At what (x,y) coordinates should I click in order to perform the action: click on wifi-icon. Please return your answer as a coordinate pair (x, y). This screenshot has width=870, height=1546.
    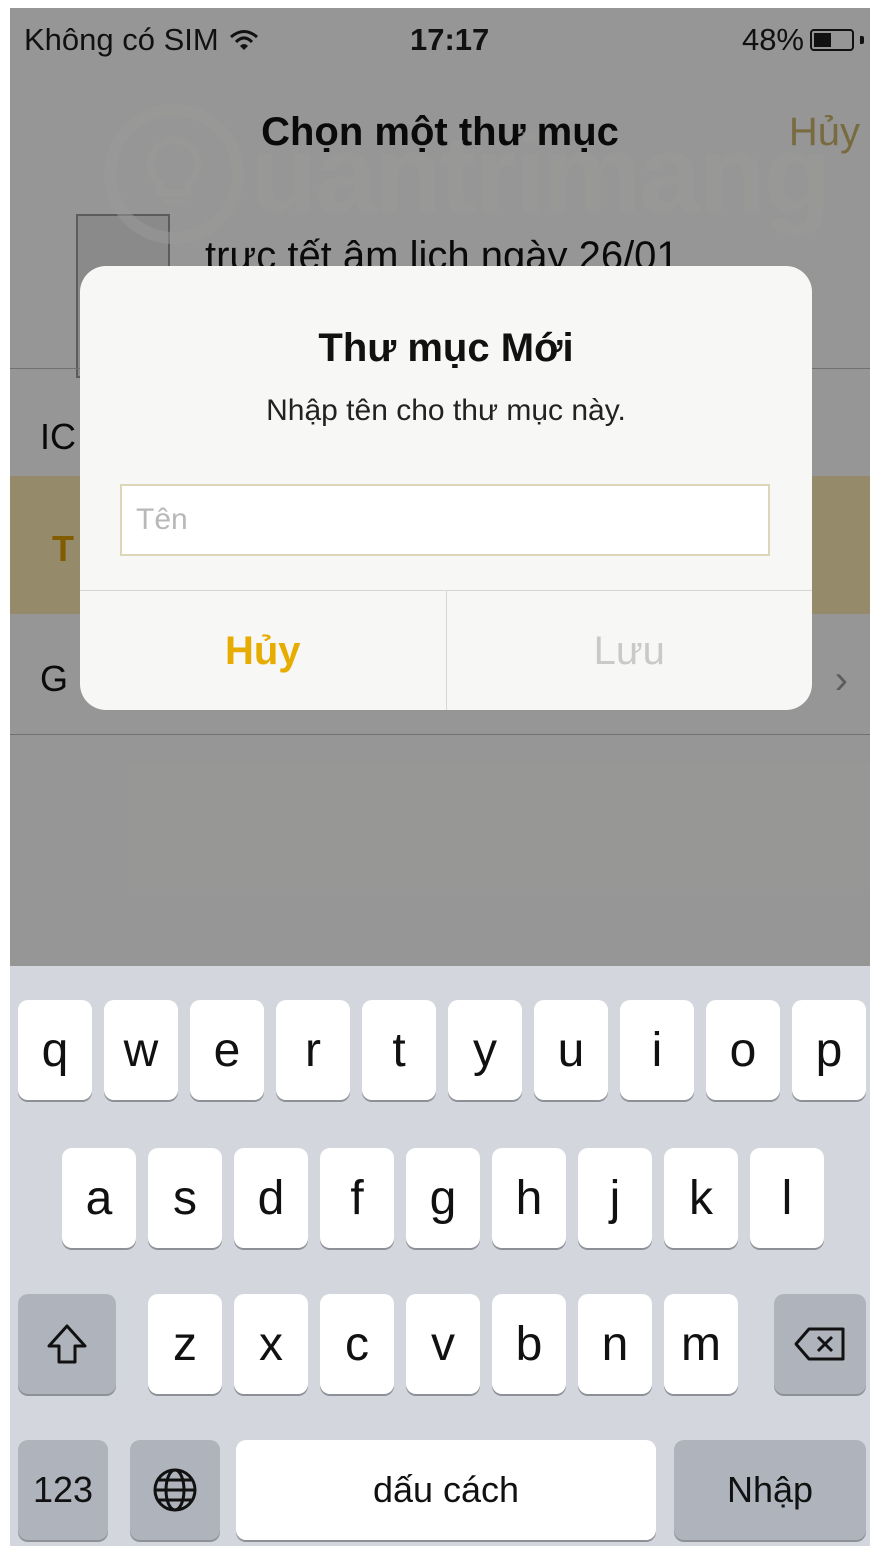
    Looking at the image, I should click on (243, 40).